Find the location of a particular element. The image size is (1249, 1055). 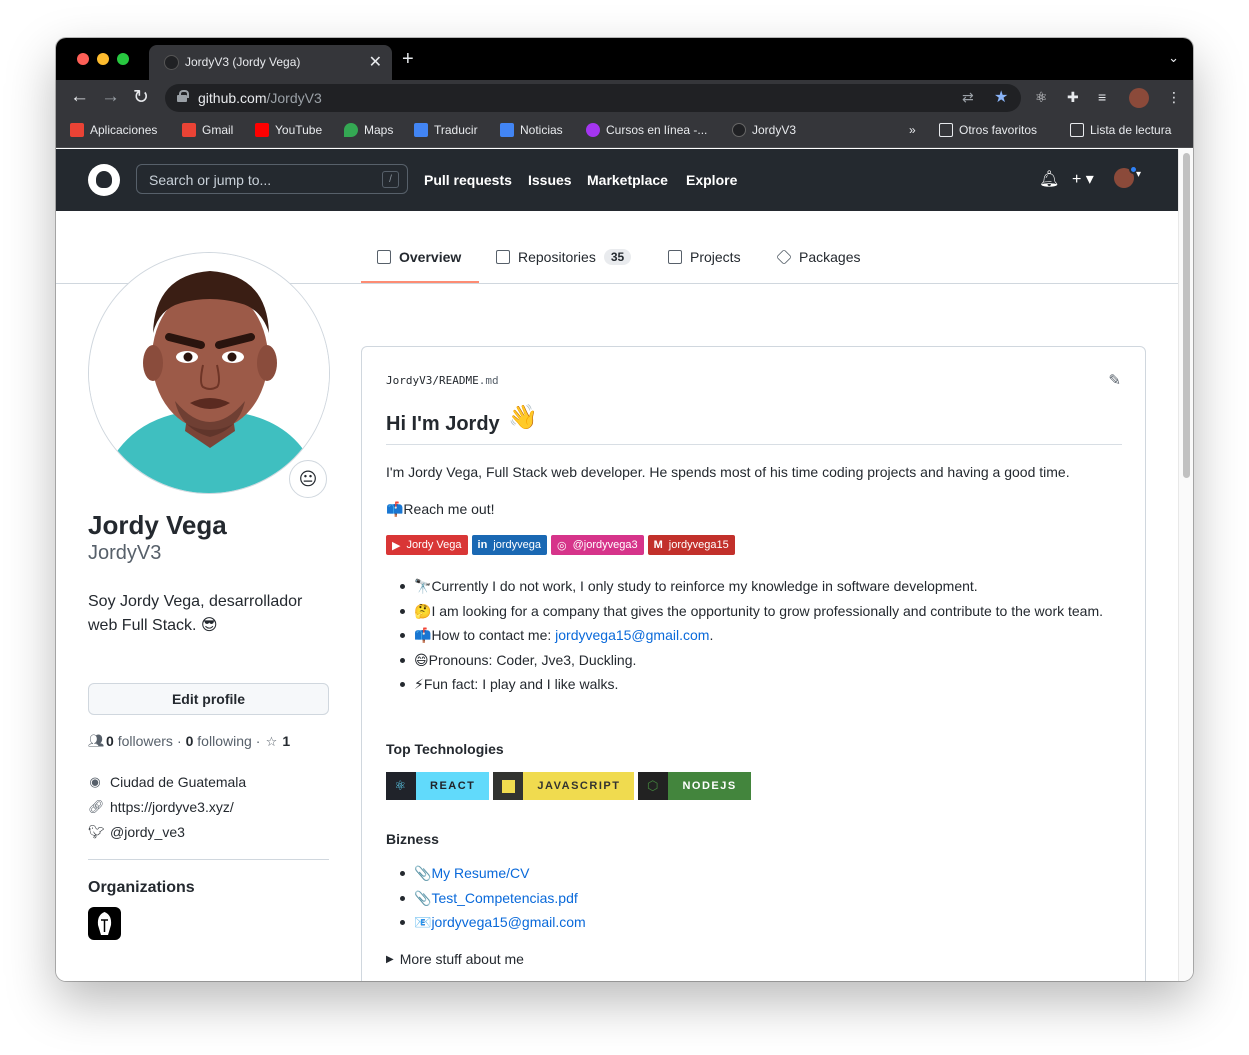

avatar-illustration is located at coordinates (209, 373).